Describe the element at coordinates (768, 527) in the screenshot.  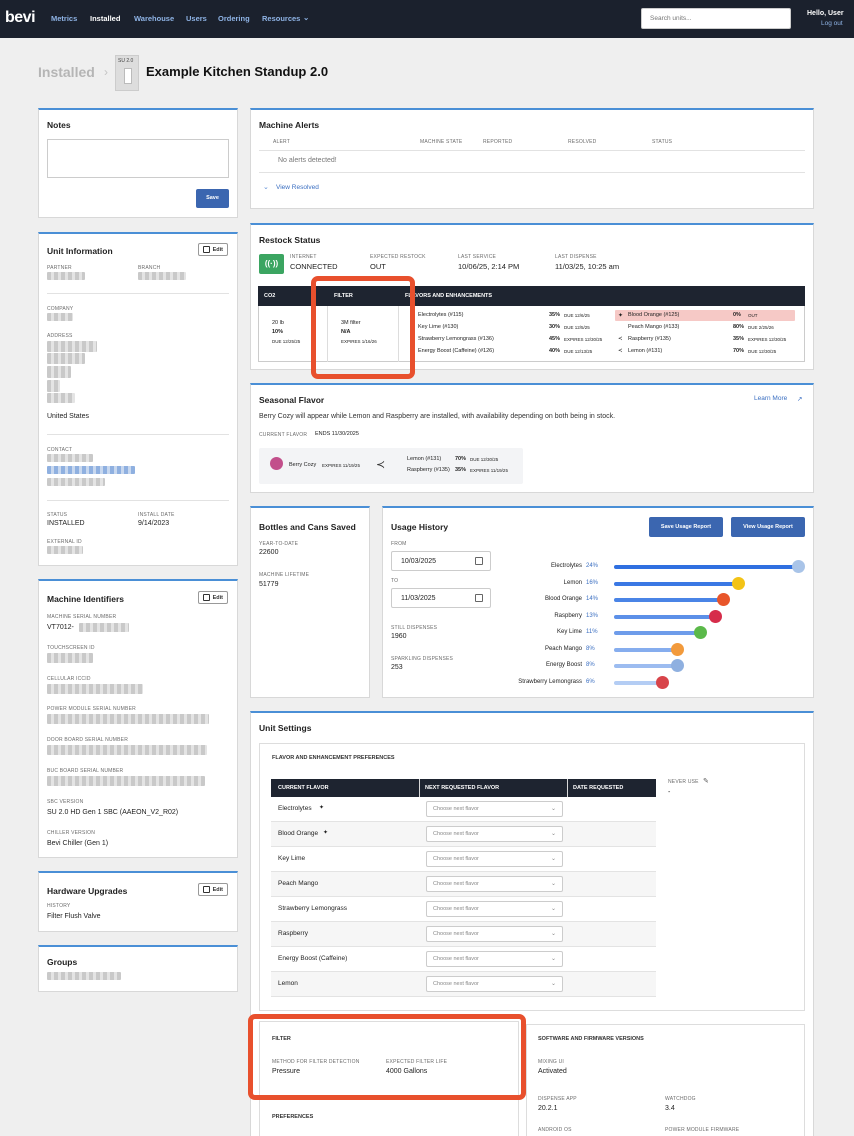
I see `view-usage-report-button: View Usage Report` at that location.